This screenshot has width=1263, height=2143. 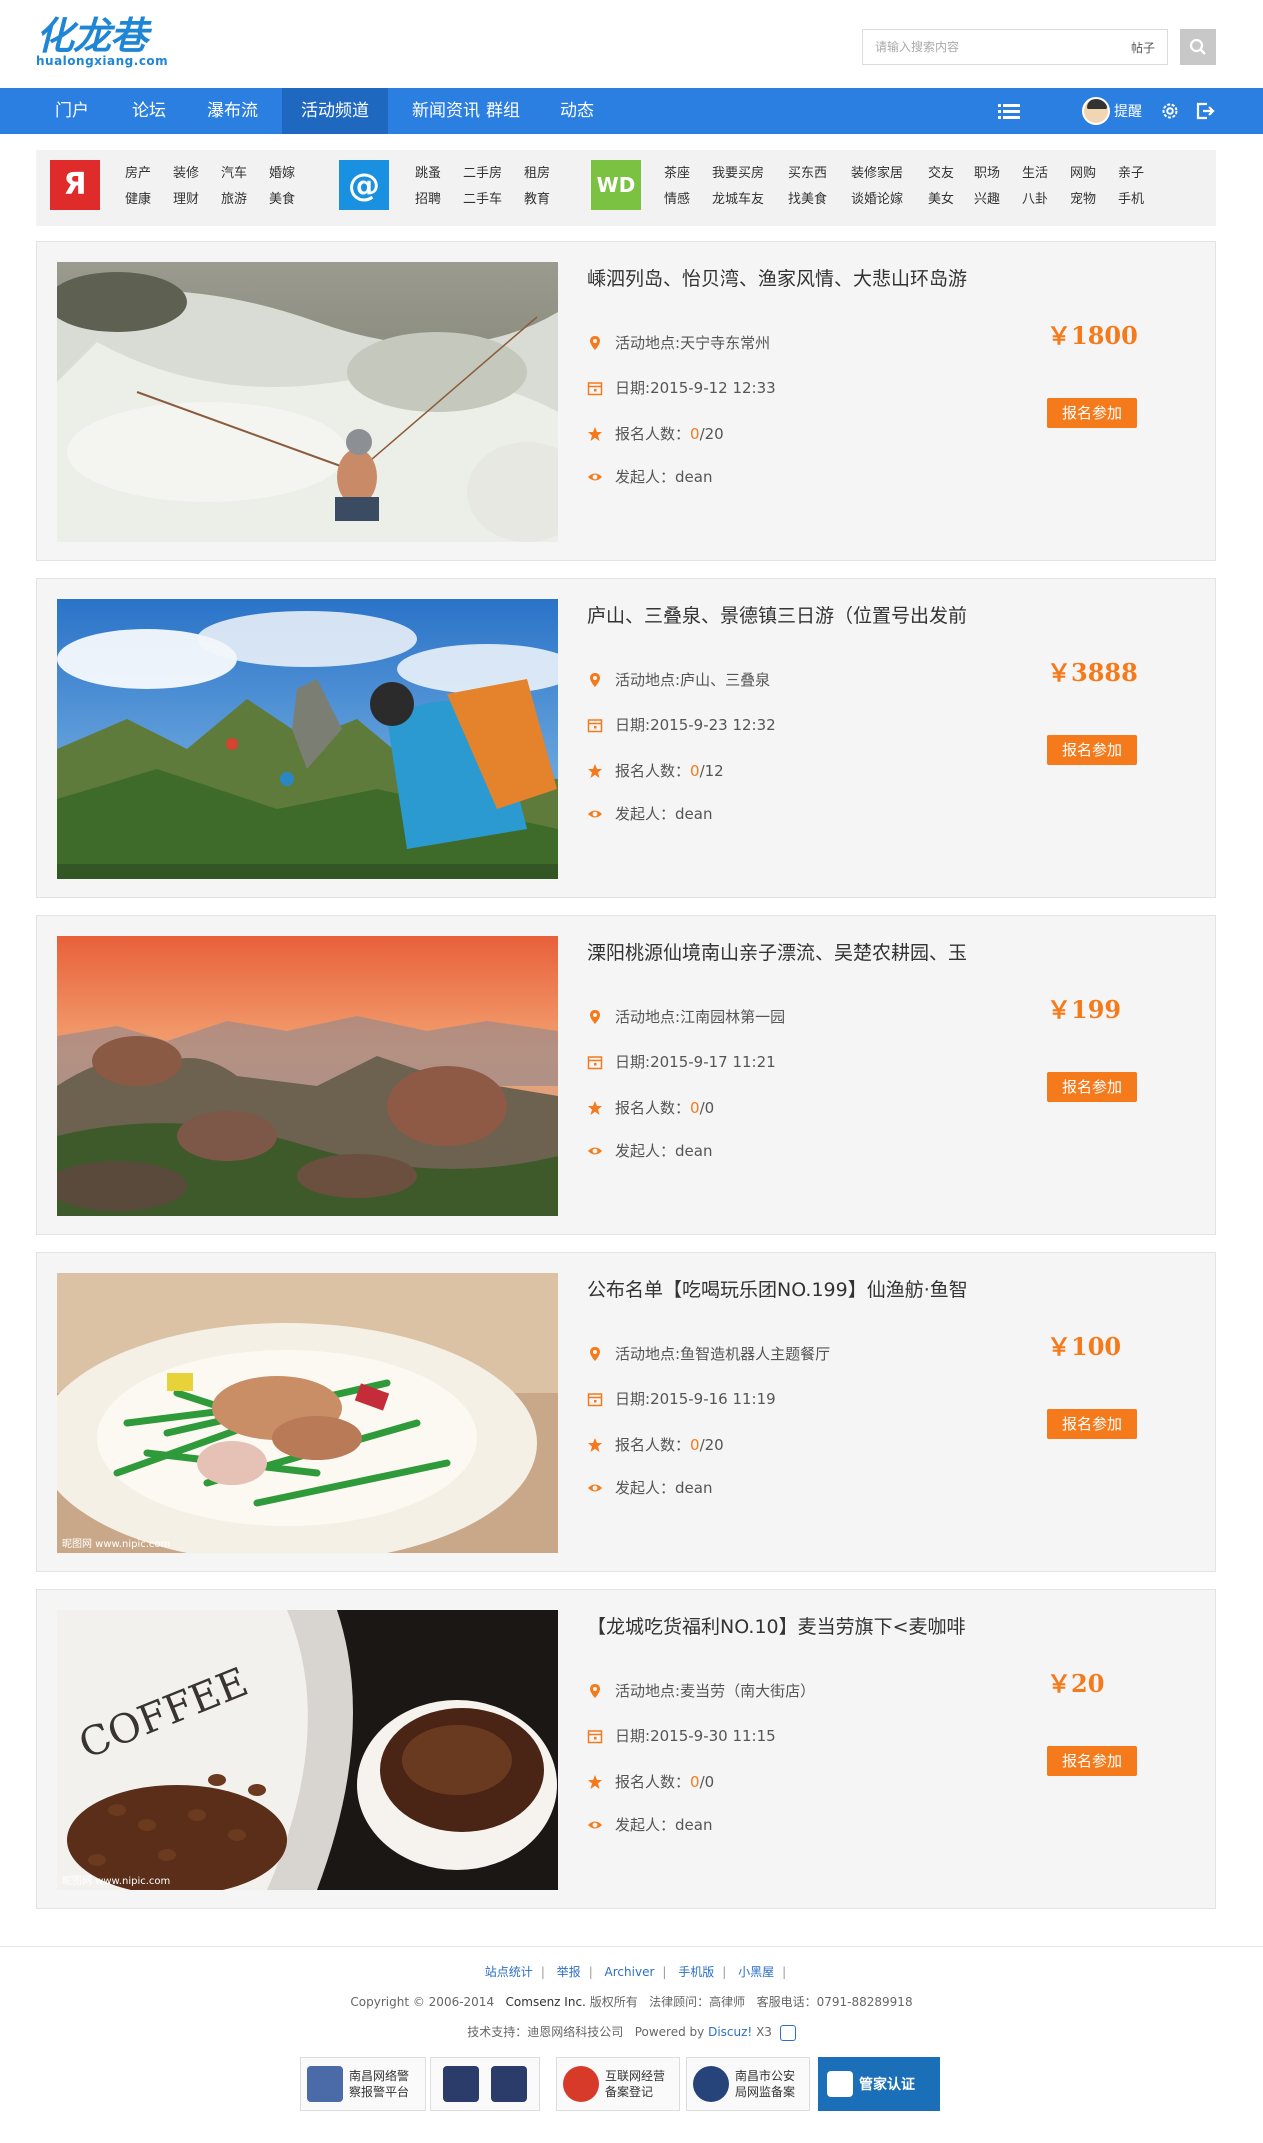 I want to click on category-link: 婚嫁, so click(x=282, y=171).